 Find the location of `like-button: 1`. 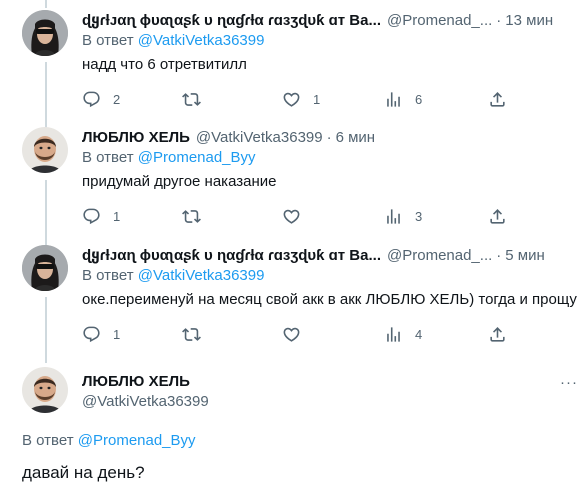

like-button: 1 is located at coordinates (301, 99).